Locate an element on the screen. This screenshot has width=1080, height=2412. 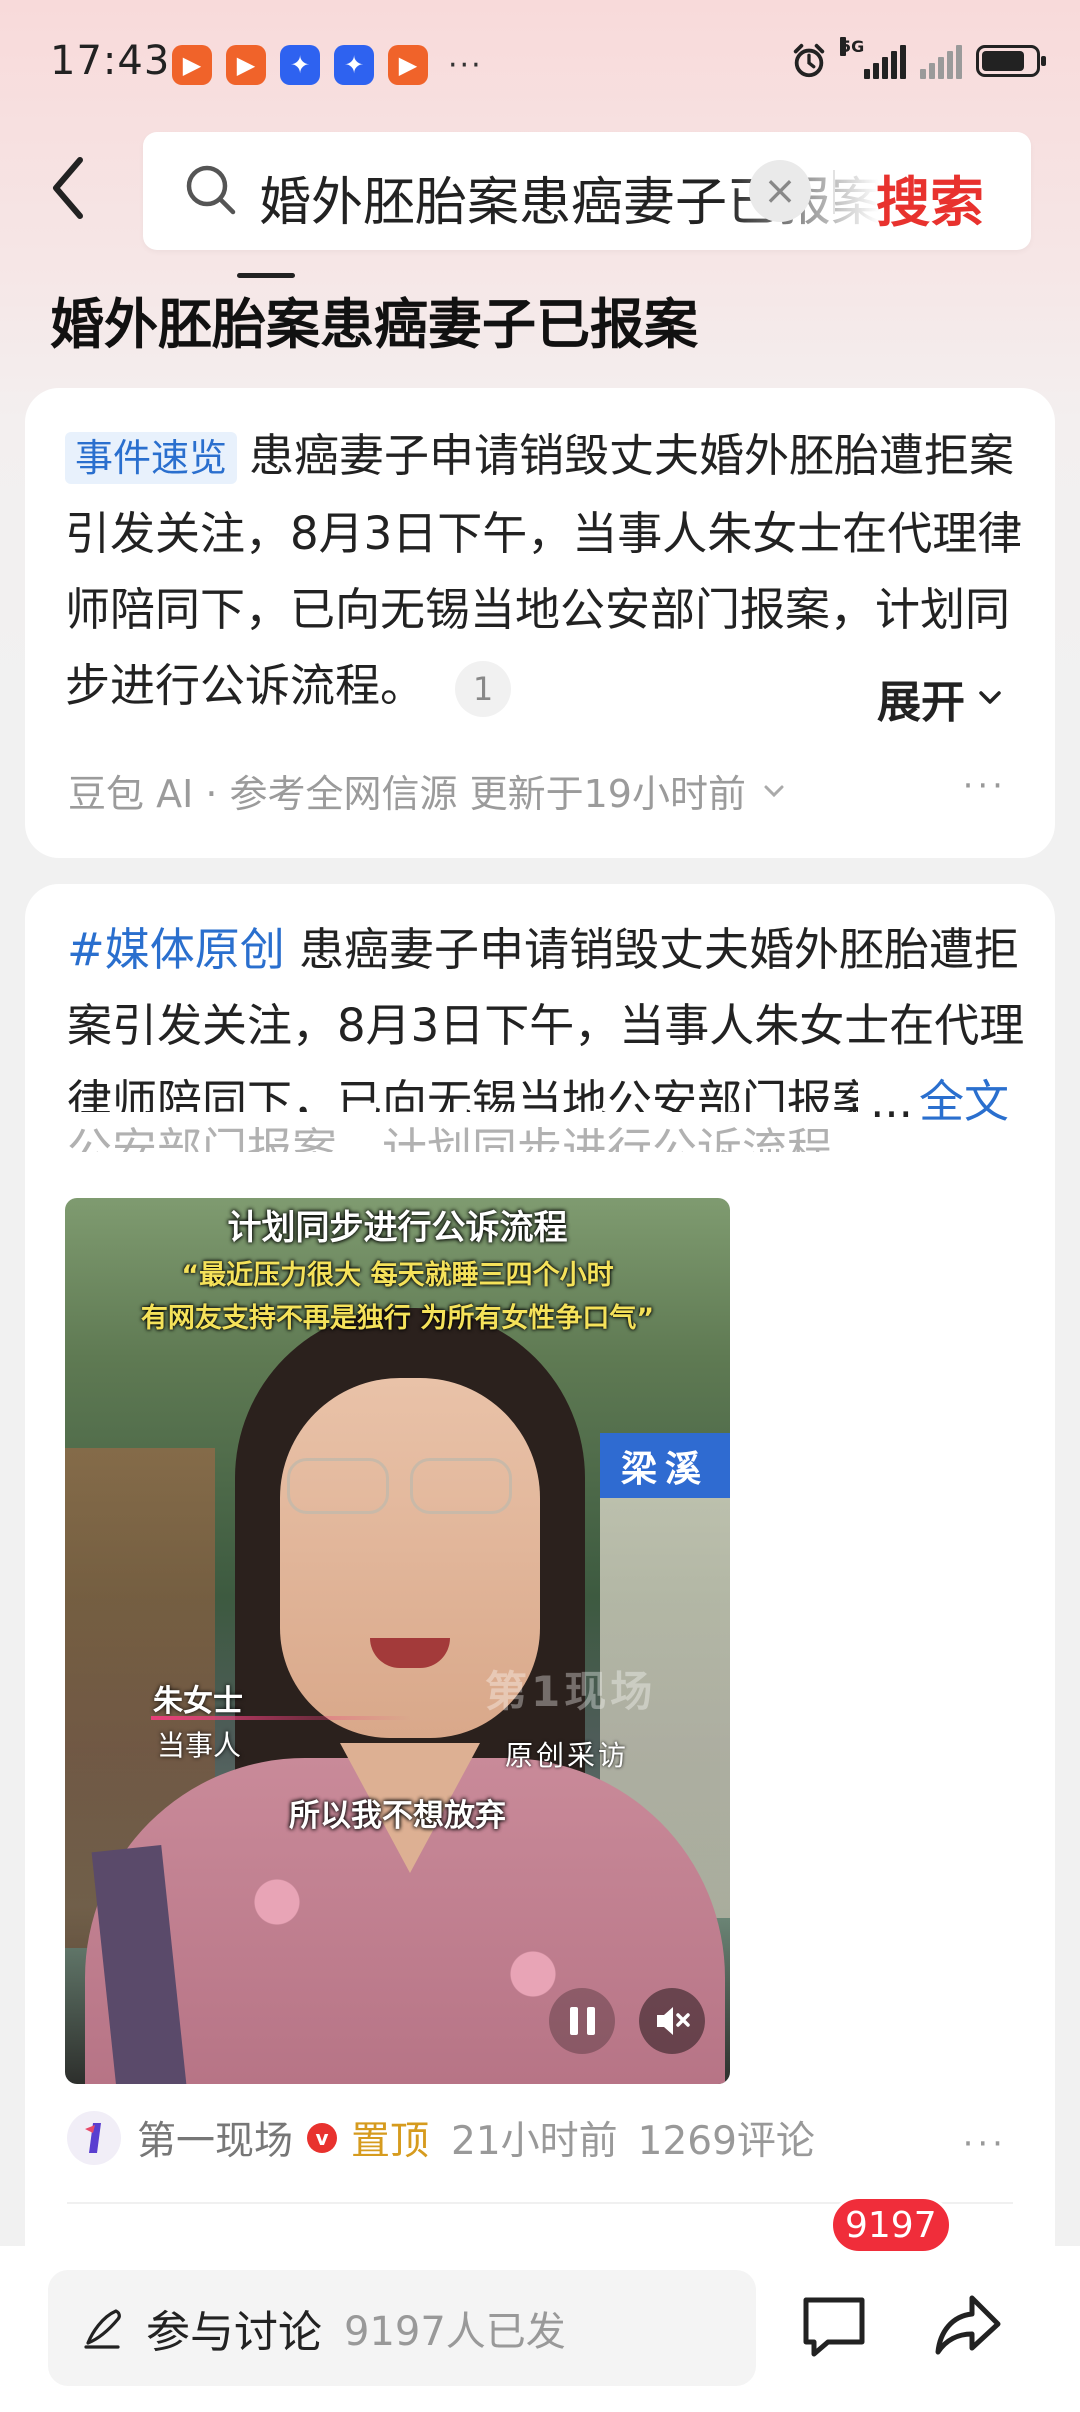
status-bar: 17:43 ▶ ▶ ✦ ✦ ▶ ··· 5G is located at coordinates (540, 65).